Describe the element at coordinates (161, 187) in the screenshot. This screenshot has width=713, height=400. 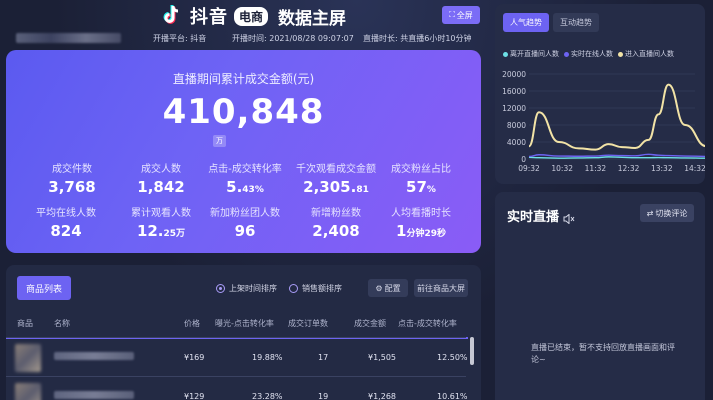
I see `metric-value: 1,842` at that location.